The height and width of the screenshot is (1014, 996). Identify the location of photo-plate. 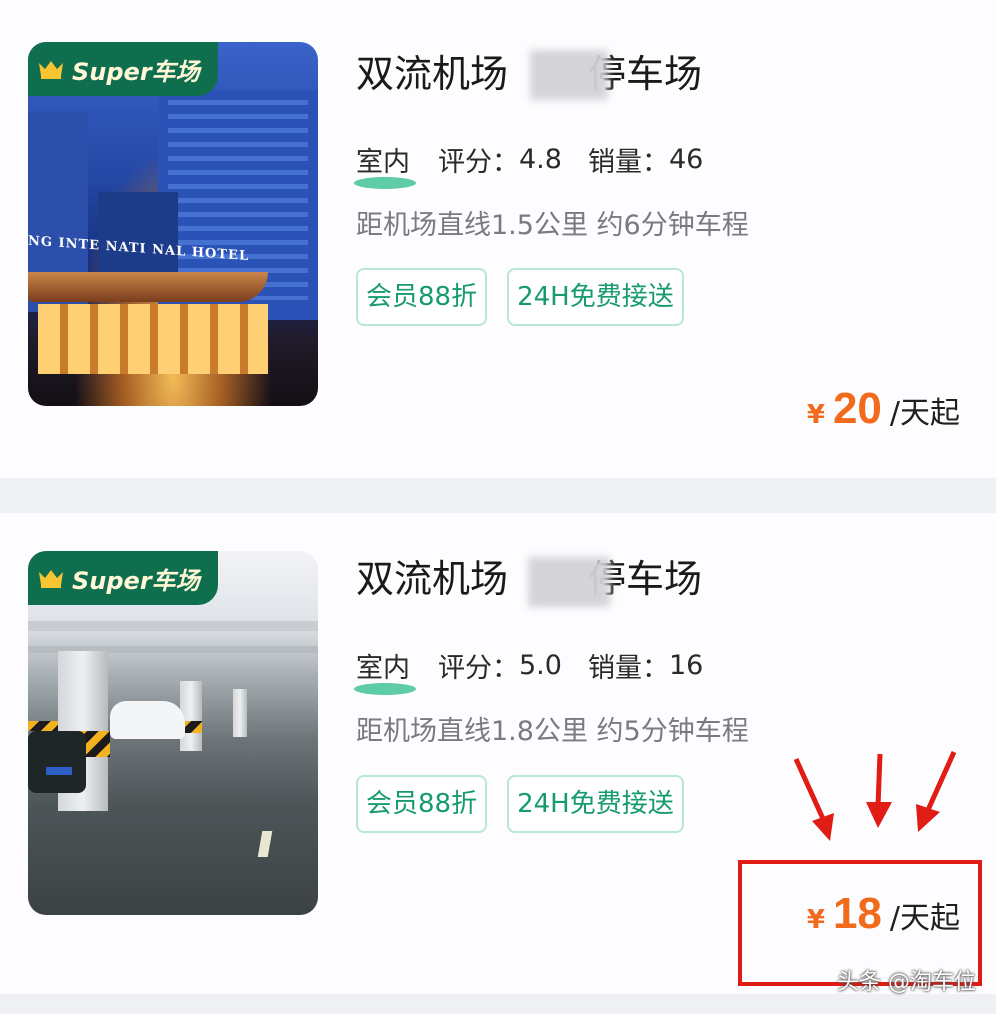
(59, 771).